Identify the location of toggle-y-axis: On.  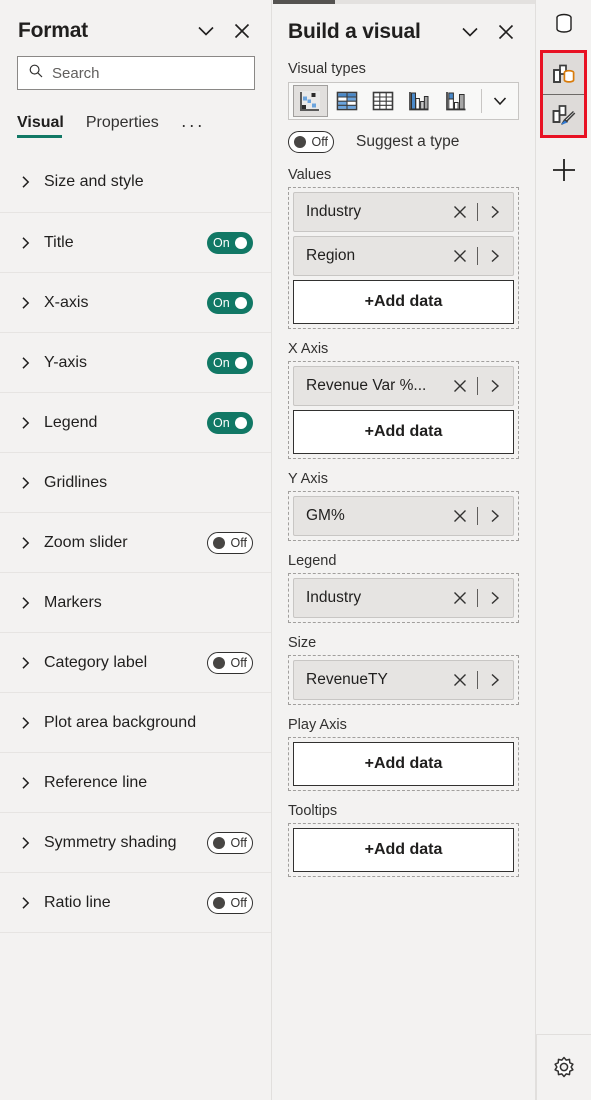
(230, 362).